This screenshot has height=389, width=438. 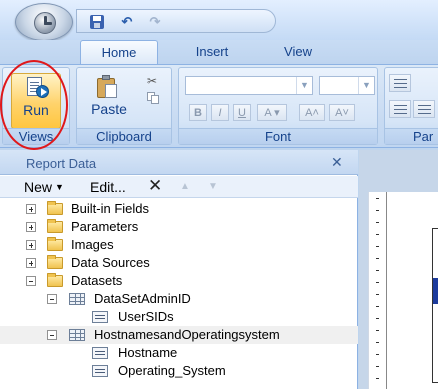 I want to click on tab-insert: Insert, so click(x=212, y=52).